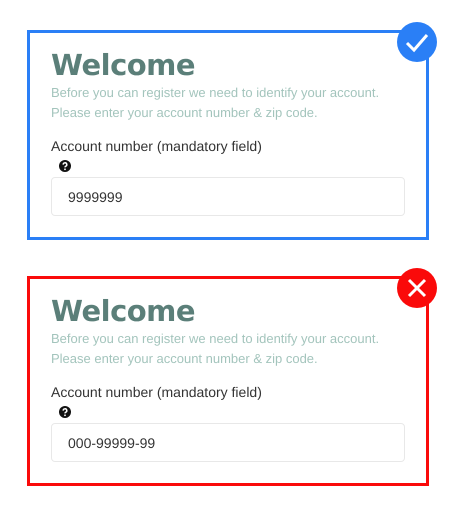 This screenshot has width=469, height=507. What do you see at coordinates (228, 196) in the screenshot?
I see `account-number-field: 9999999` at bounding box center [228, 196].